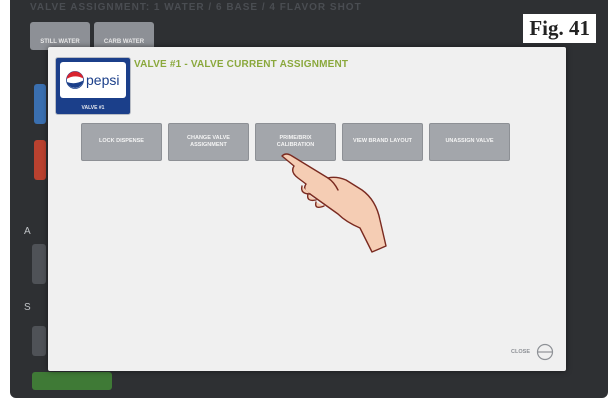 The width and height of the screenshot is (614, 406). I want to click on tab-carb-water: CARB WATER, so click(124, 36).